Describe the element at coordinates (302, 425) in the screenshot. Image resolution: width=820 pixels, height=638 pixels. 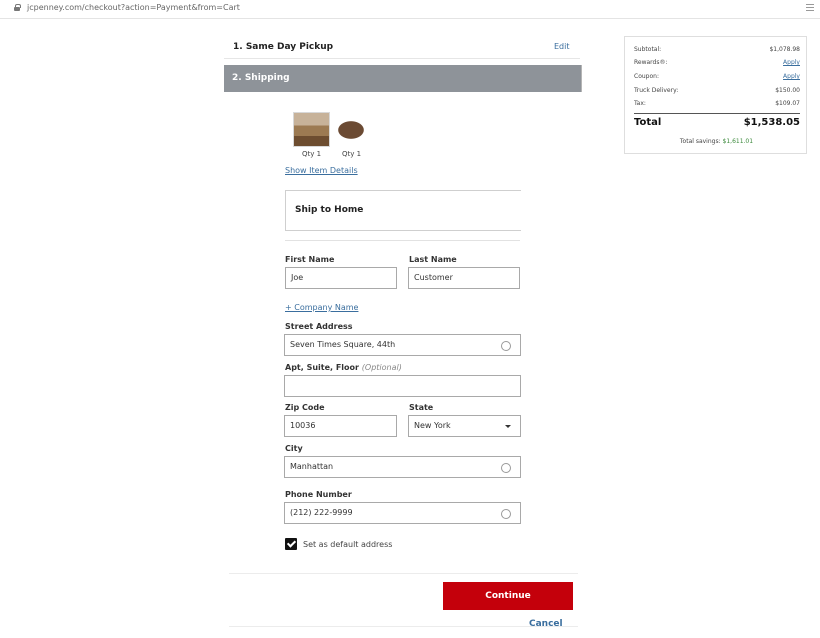
I see `zip-code-value: 10036` at that location.